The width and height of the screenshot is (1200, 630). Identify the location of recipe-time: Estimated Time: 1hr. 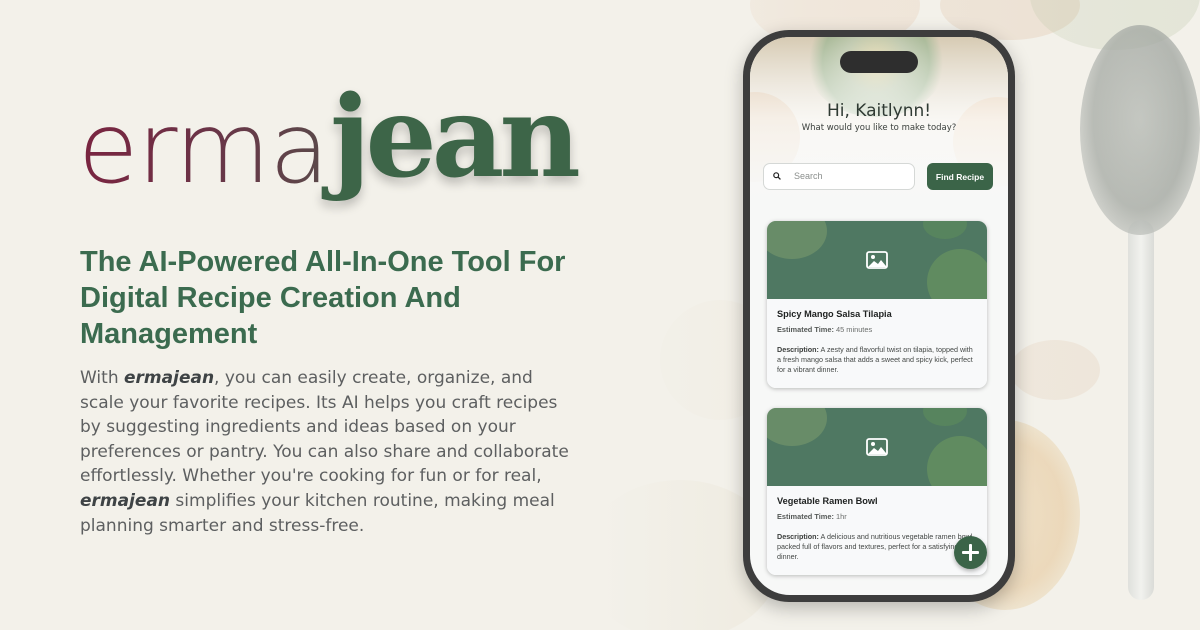
(812, 516).